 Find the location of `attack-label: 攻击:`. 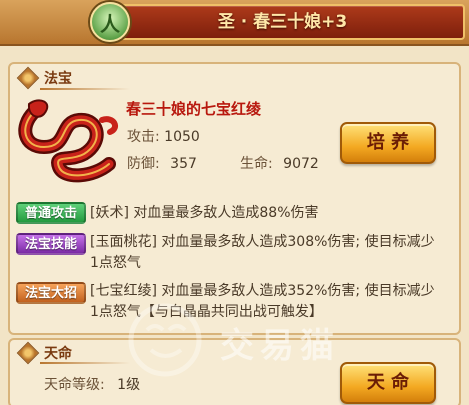

attack-label: 攻击: is located at coordinates (143, 137).